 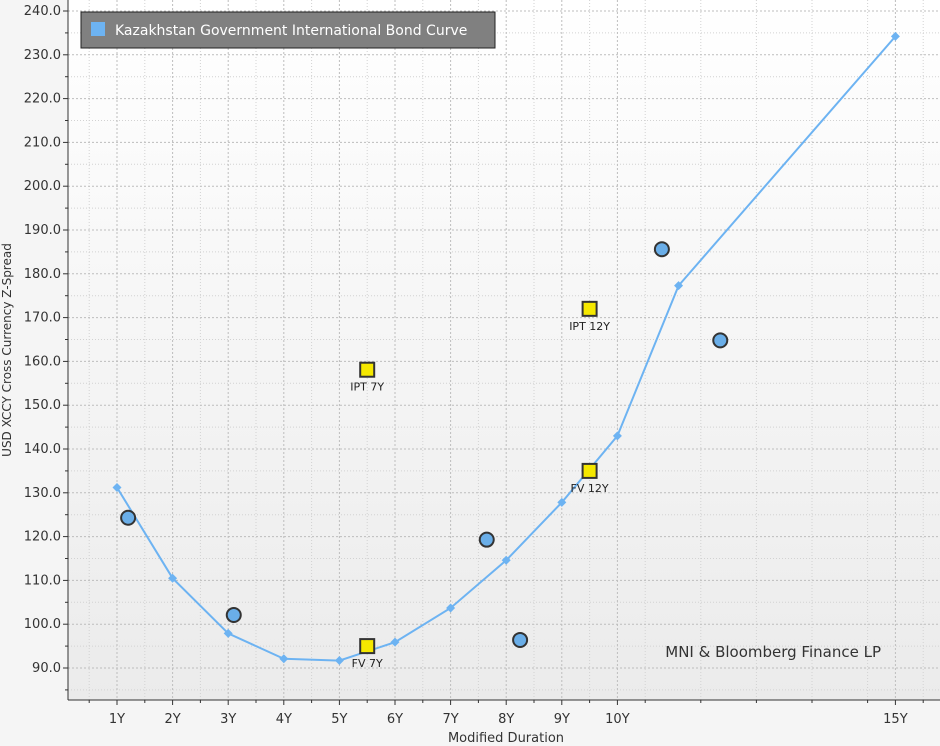 What do you see at coordinates (42, 361) in the screenshot?
I see `y-tick-label: 160.0` at bounding box center [42, 361].